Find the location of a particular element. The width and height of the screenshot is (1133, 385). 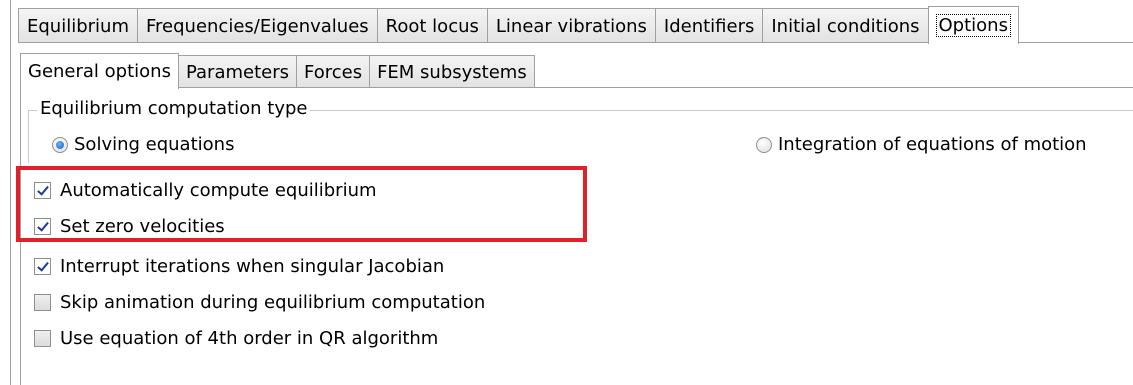

tab-label: Parameters is located at coordinates (237, 72).